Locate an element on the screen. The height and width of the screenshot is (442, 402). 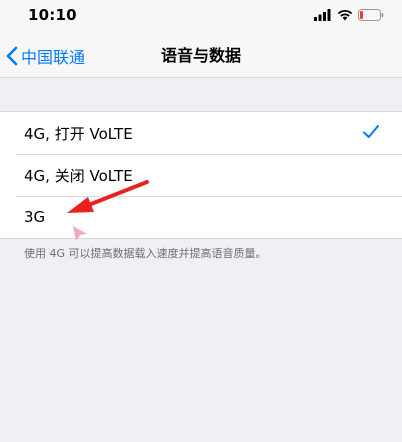
footer-note: 使用 4G 可以提高数据载入速度并提高语音质量。 is located at coordinates (145, 253).